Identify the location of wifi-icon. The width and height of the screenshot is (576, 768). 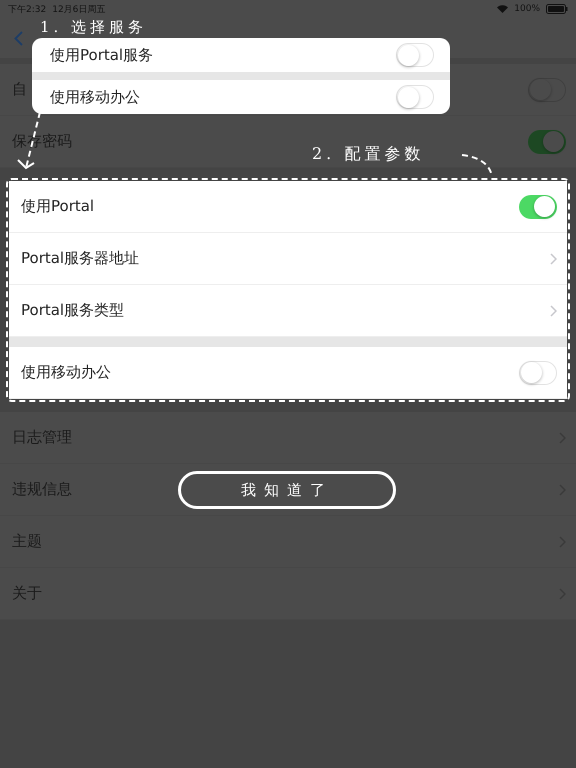
(502, 9).